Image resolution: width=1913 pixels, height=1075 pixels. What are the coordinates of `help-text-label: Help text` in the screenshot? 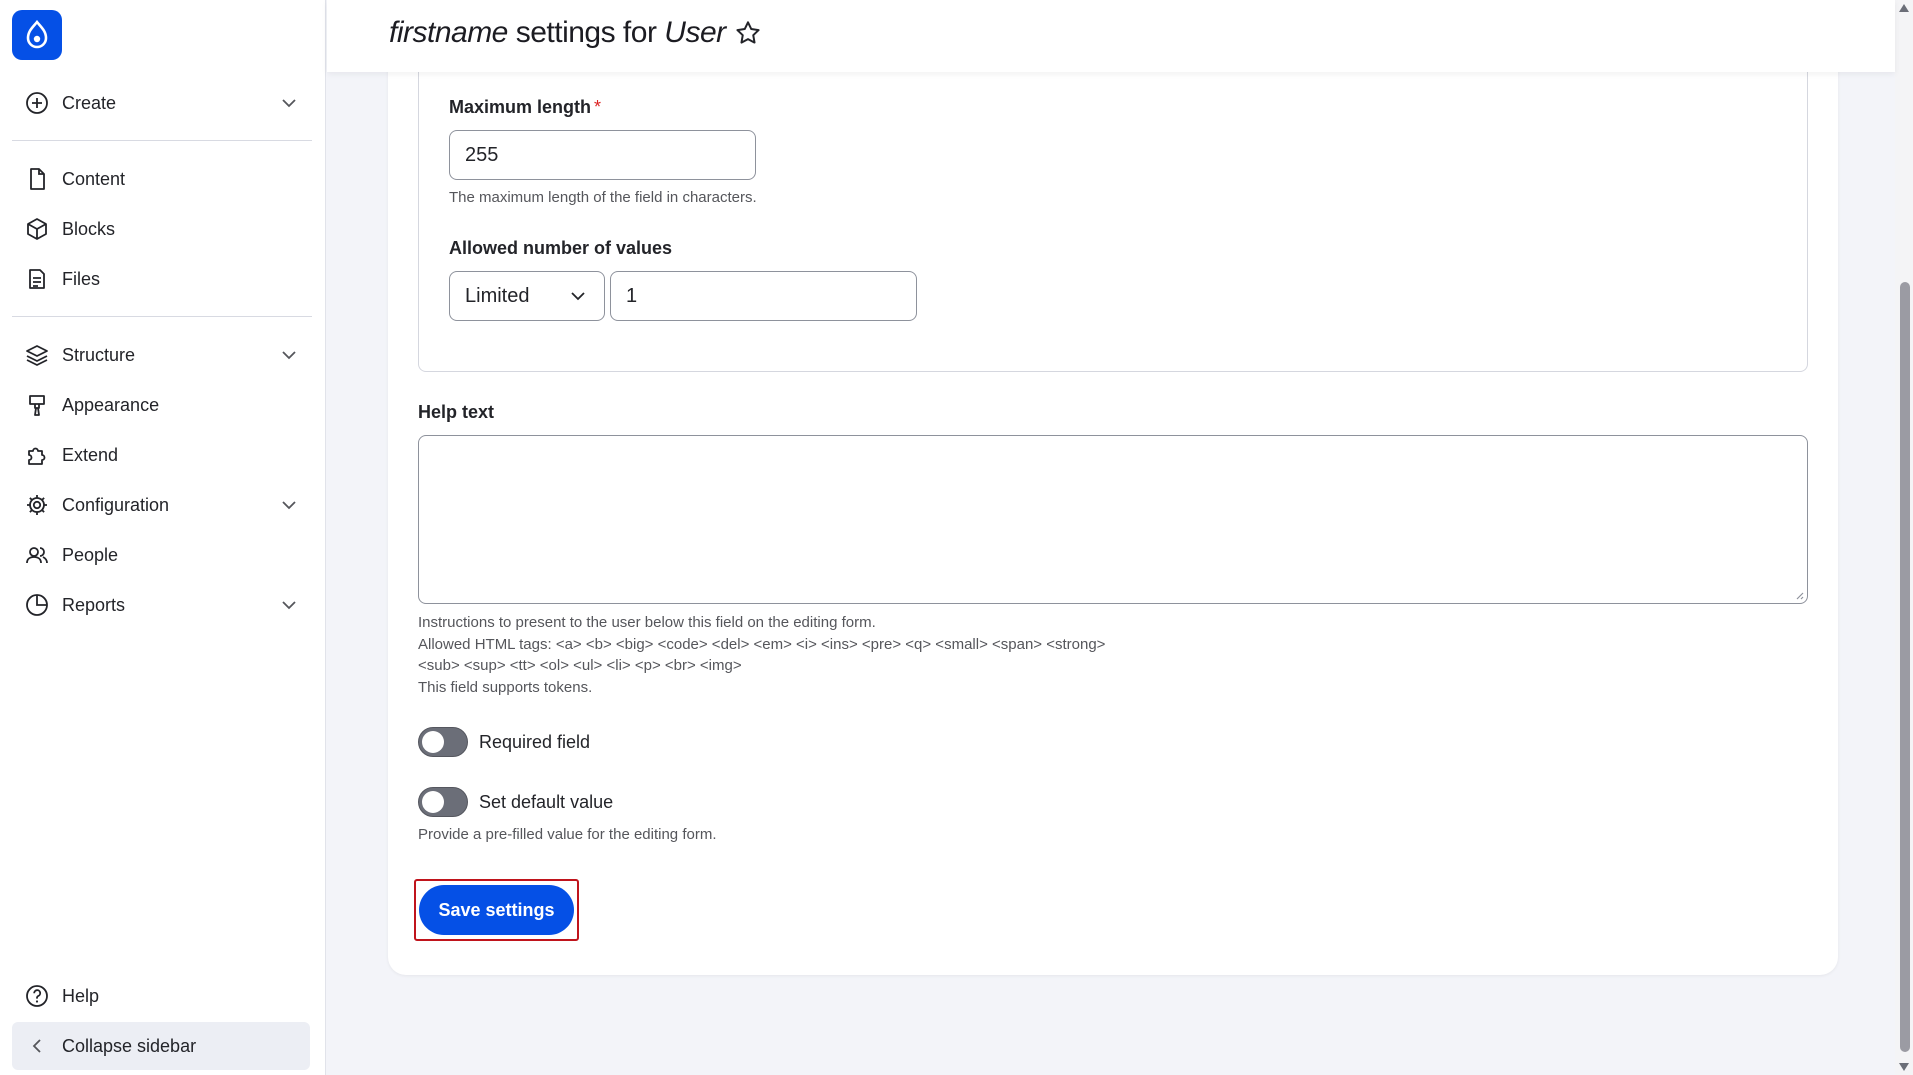 It's located at (456, 412).